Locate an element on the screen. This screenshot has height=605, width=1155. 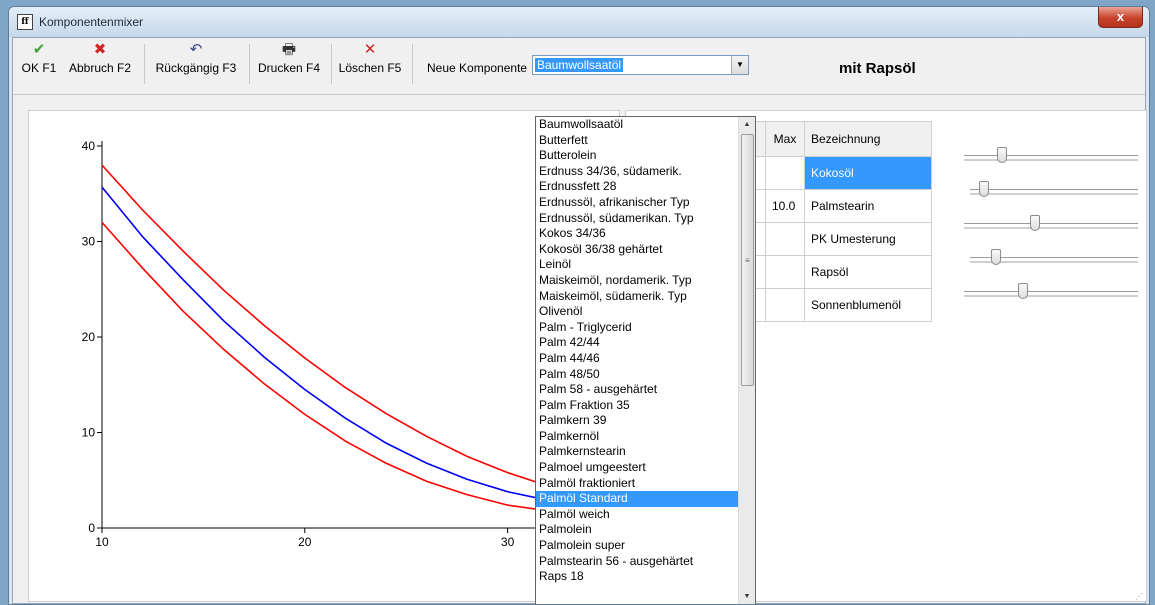
undo-label: Rückgängig F3 is located at coordinates (196, 68).